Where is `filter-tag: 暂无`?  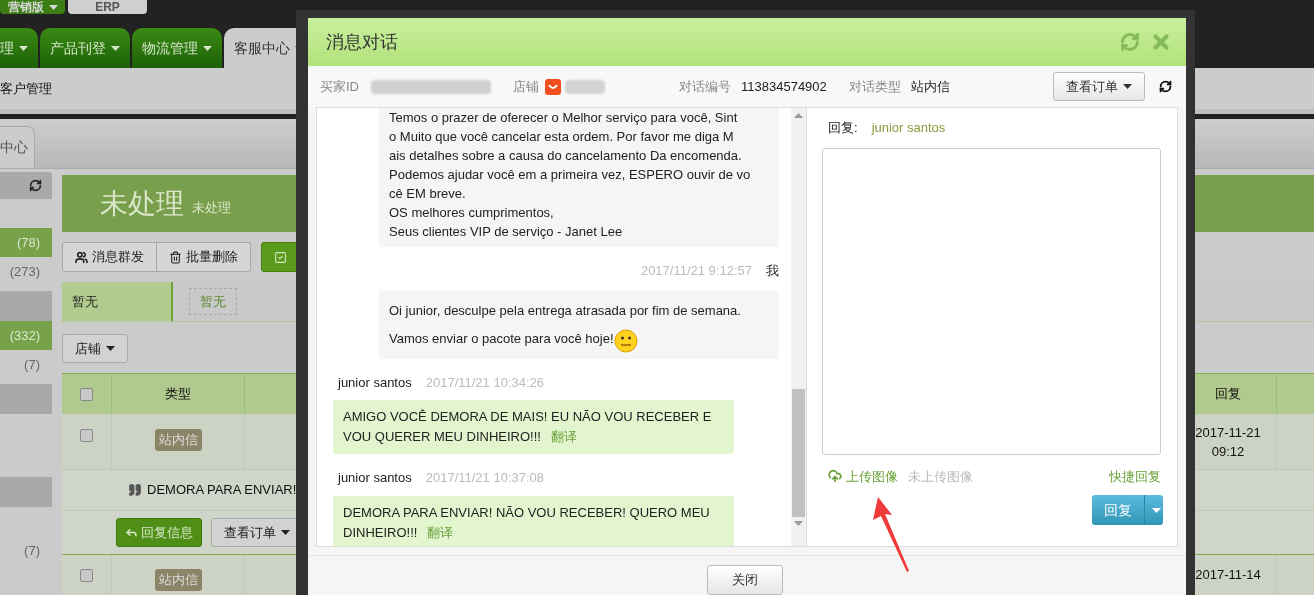 filter-tag: 暂无 is located at coordinates (213, 301).